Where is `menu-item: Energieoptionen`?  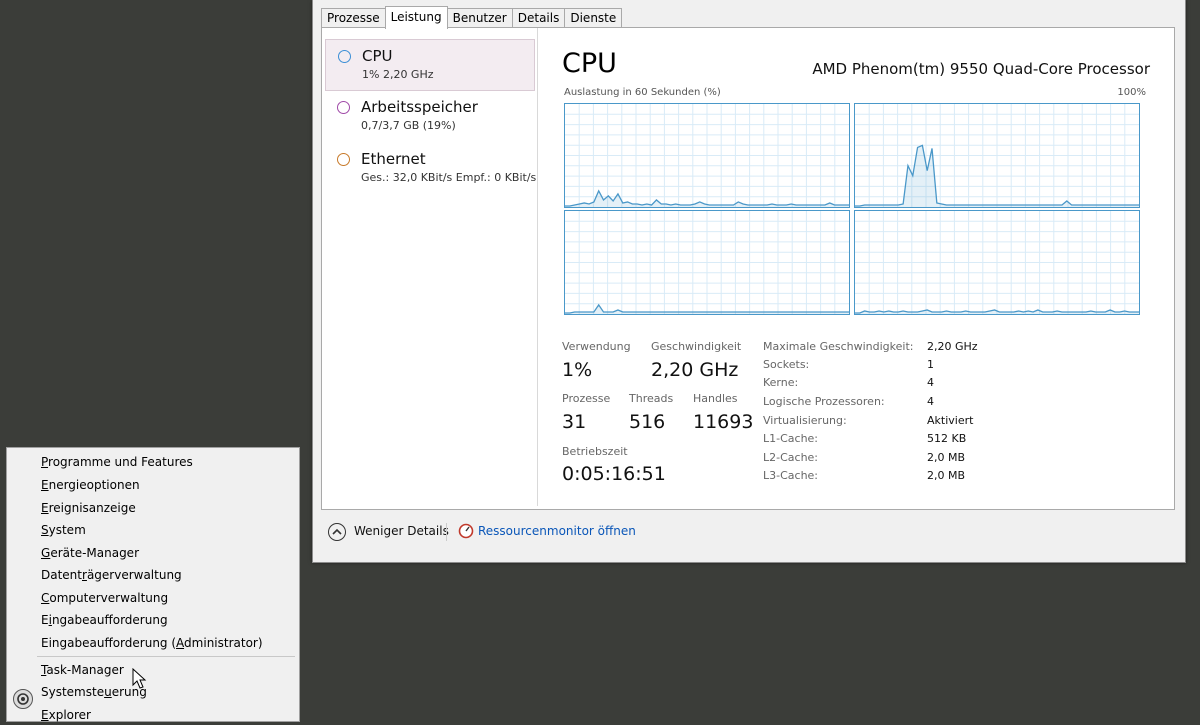
menu-item: Energieoptionen is located at coordinates (166, 485).